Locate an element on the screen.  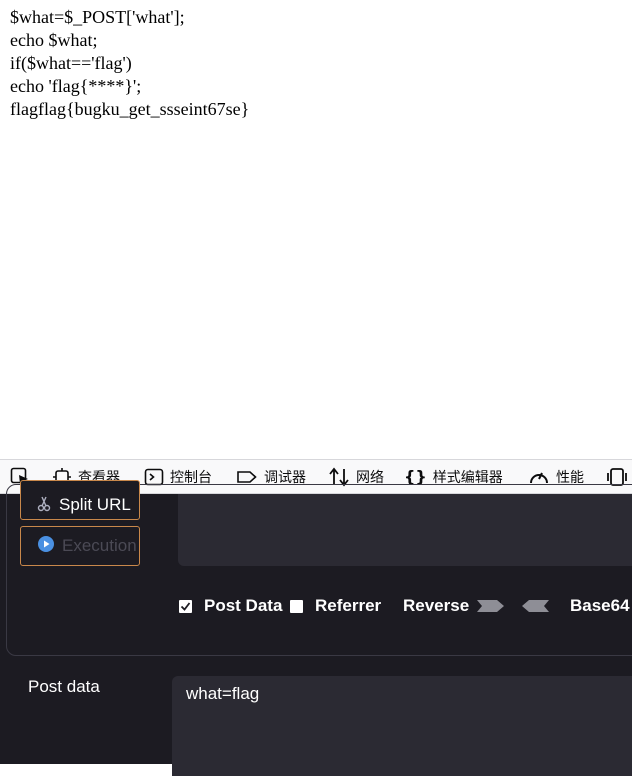
referrer-option-label: Referrer is located at coordinates (348, 605).